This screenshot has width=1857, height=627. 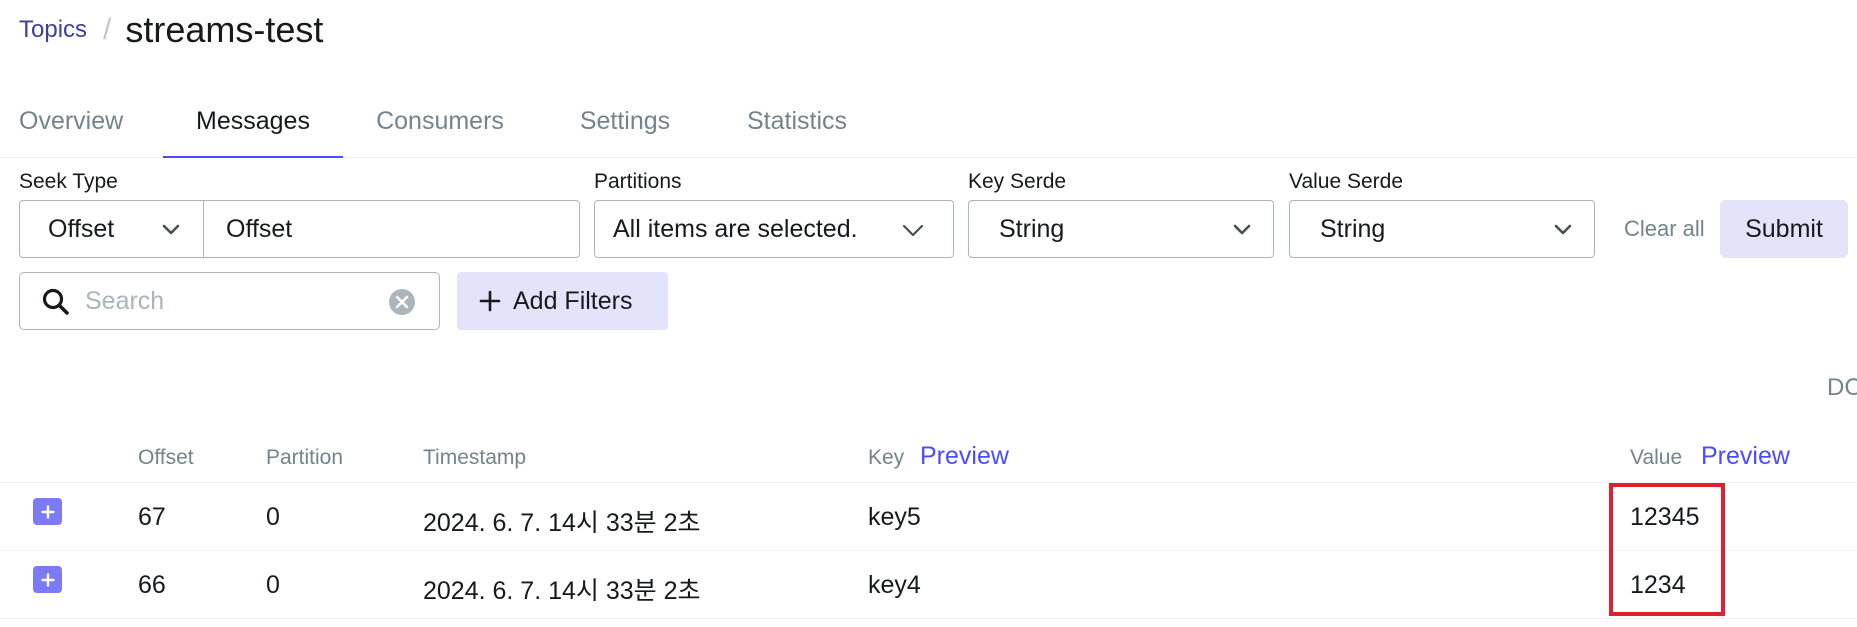 What do you see at coordinates (391, 229) in the screenshot?
I see `offset-input: Offset` at bounding box center [391, 229].